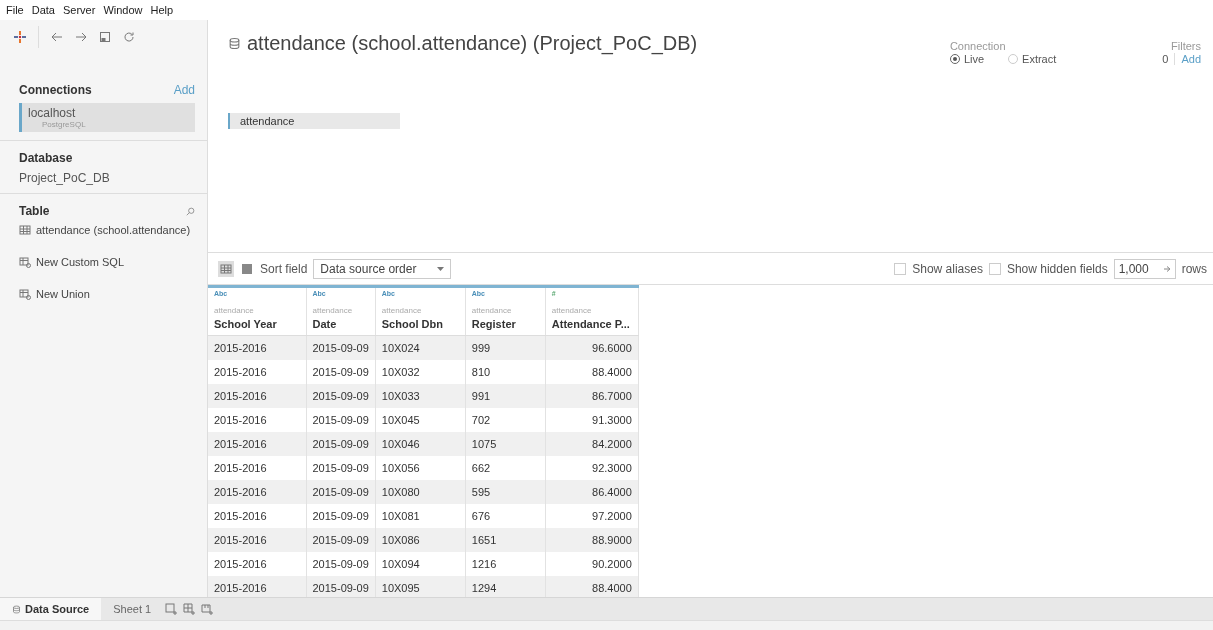 The height and width of the screenshot is (630, 1213). Describe the element at coordinates (420, 467) in the screenshot. I see `table-cell: 10X056` at that location.